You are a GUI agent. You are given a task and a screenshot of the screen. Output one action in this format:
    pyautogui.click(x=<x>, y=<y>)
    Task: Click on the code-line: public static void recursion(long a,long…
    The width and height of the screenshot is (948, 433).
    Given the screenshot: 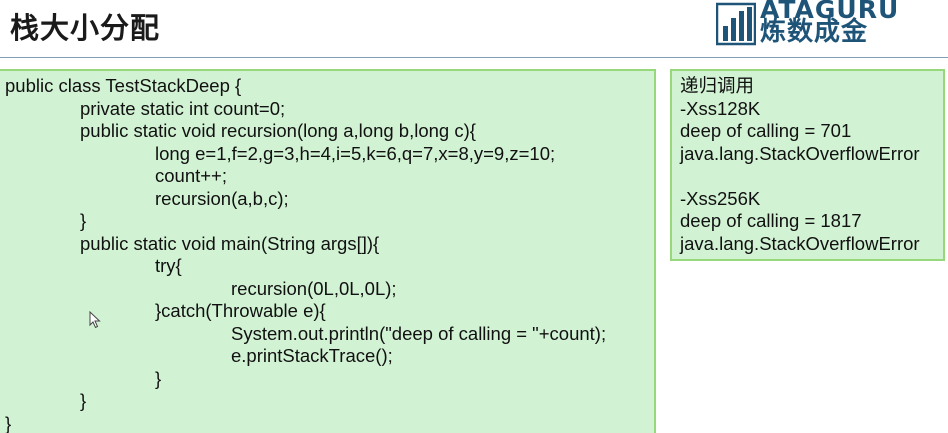 What is the action you would take?
    pyautogui.click(x=278, y=130)
    